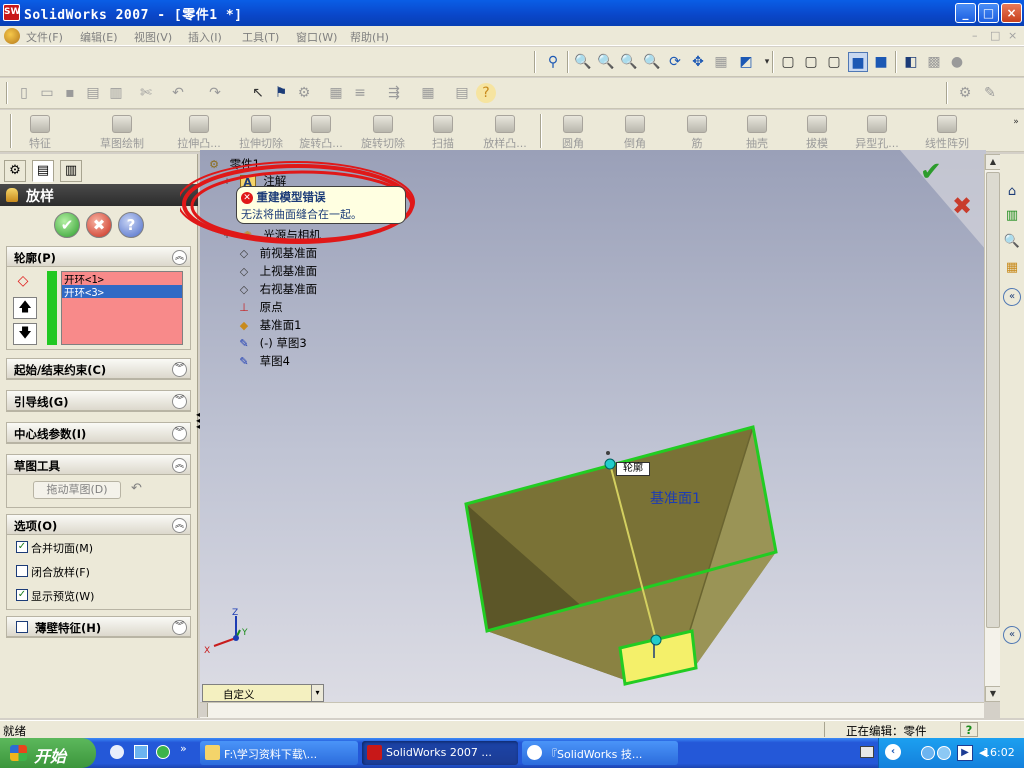 Image resolution: width=1024 pixels, height=768 pixels. I want to click on quick-launch-overflow-icon: », so click(183, 748).